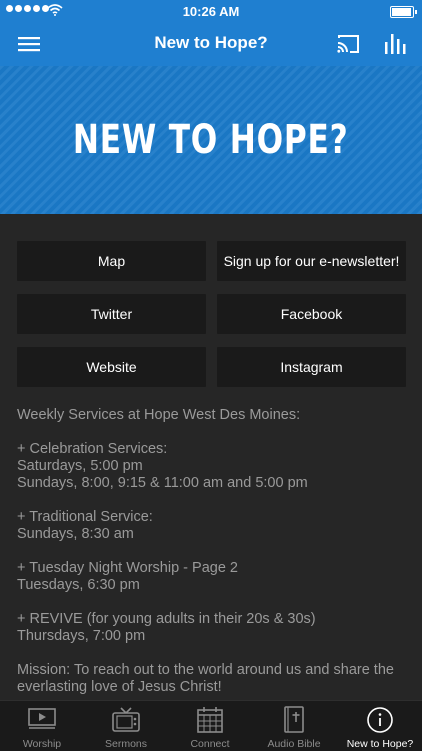 Image resolution: width=422 pixels, height=751 pixels. What do you see at coordinates (75, 534) in the screenshot?
I see `traditional-time: Sundays, 8:30 am` at bounding box center [75, 534].